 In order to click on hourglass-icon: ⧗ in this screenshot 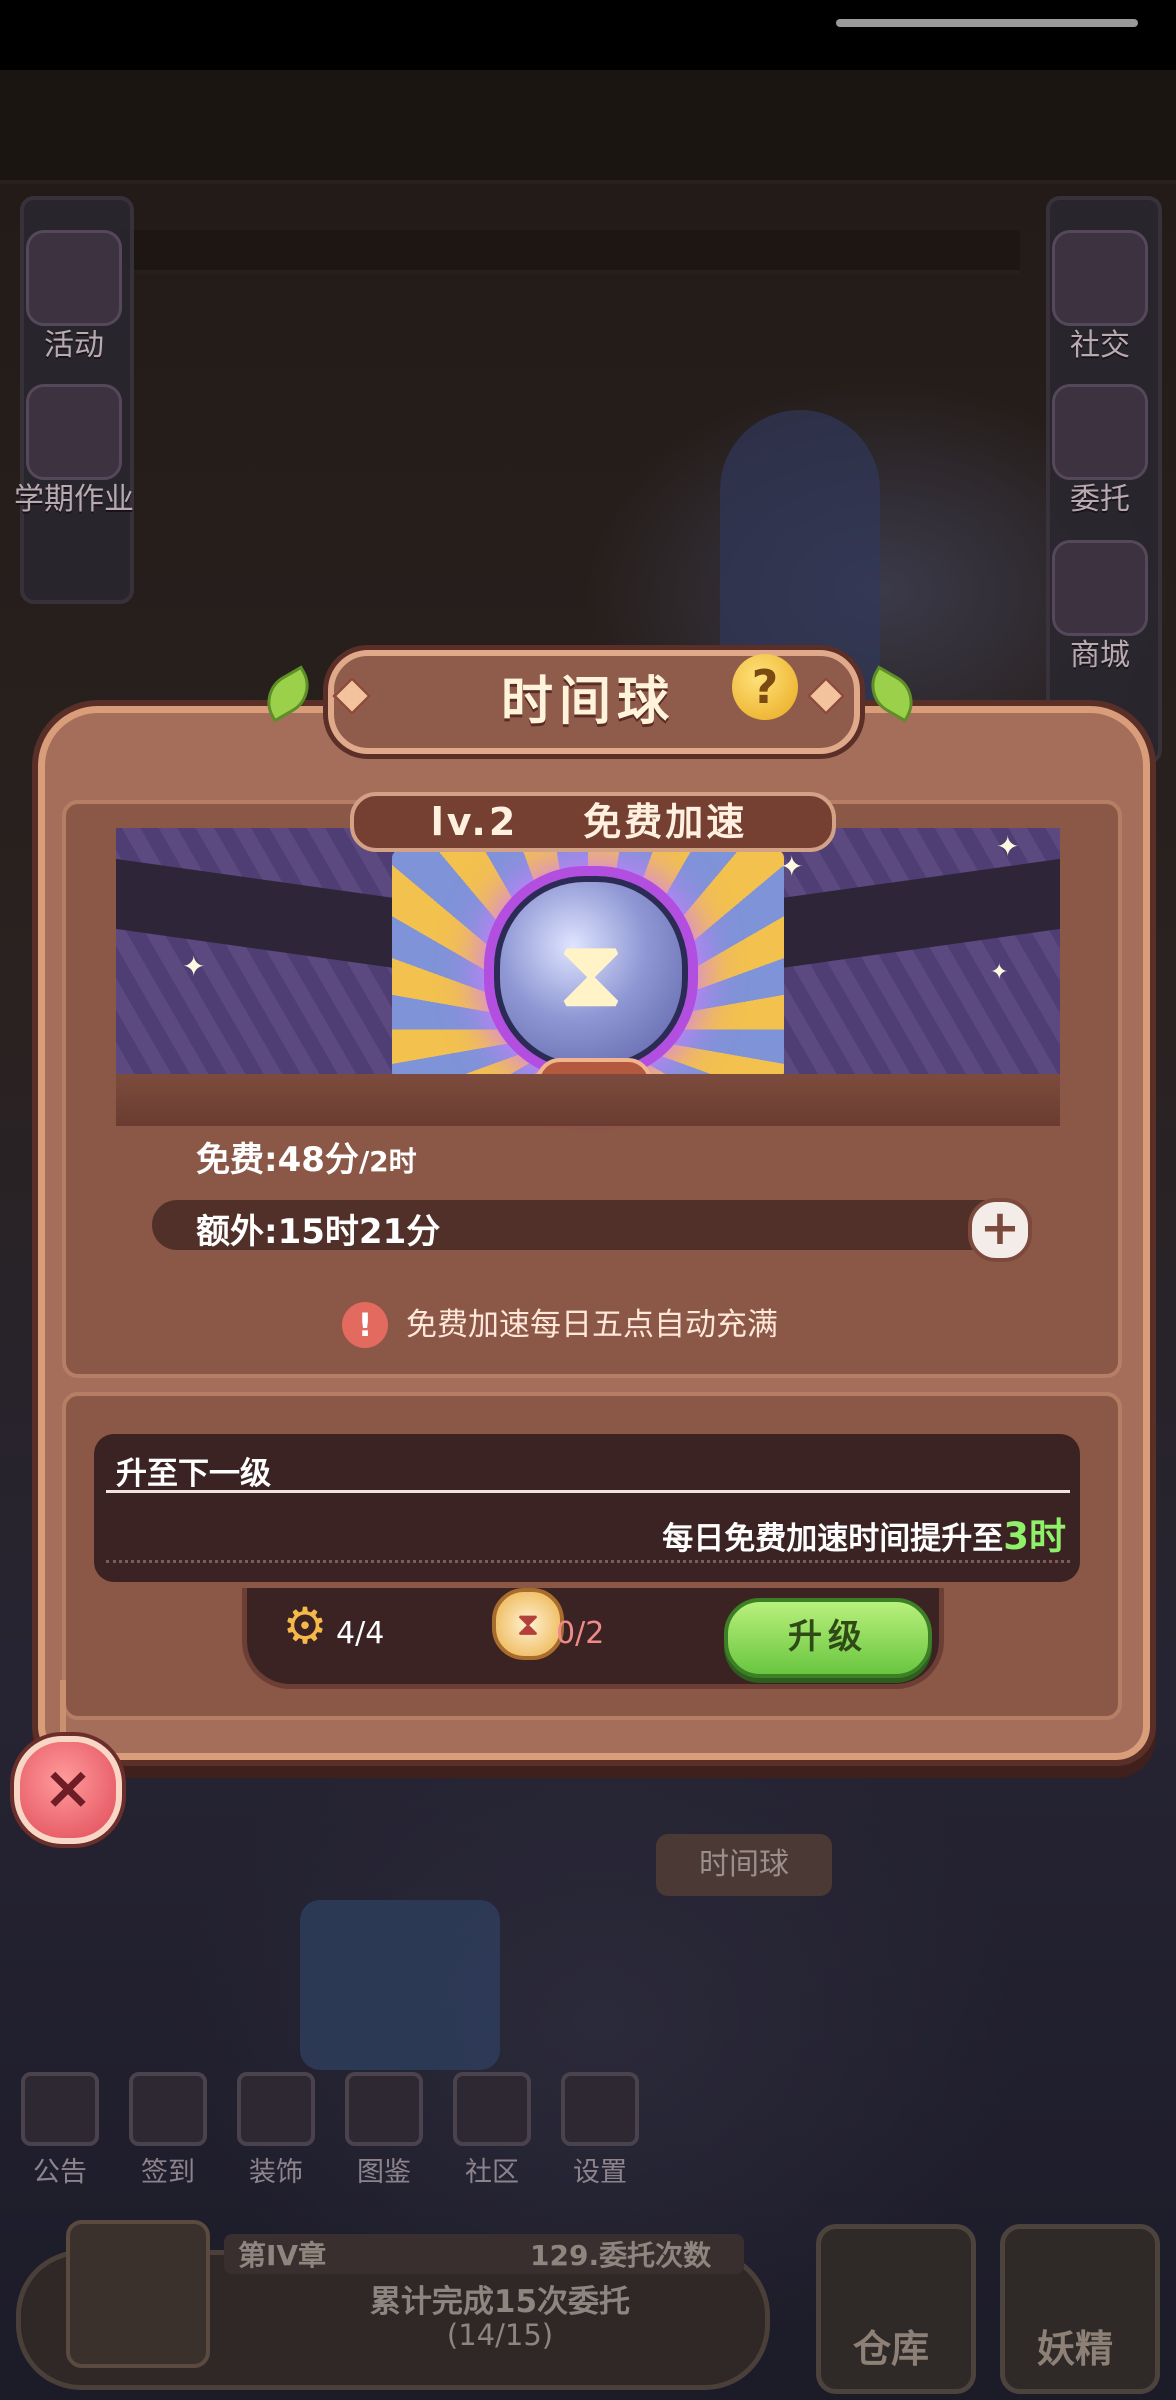, I will do `click(591, 973)`.